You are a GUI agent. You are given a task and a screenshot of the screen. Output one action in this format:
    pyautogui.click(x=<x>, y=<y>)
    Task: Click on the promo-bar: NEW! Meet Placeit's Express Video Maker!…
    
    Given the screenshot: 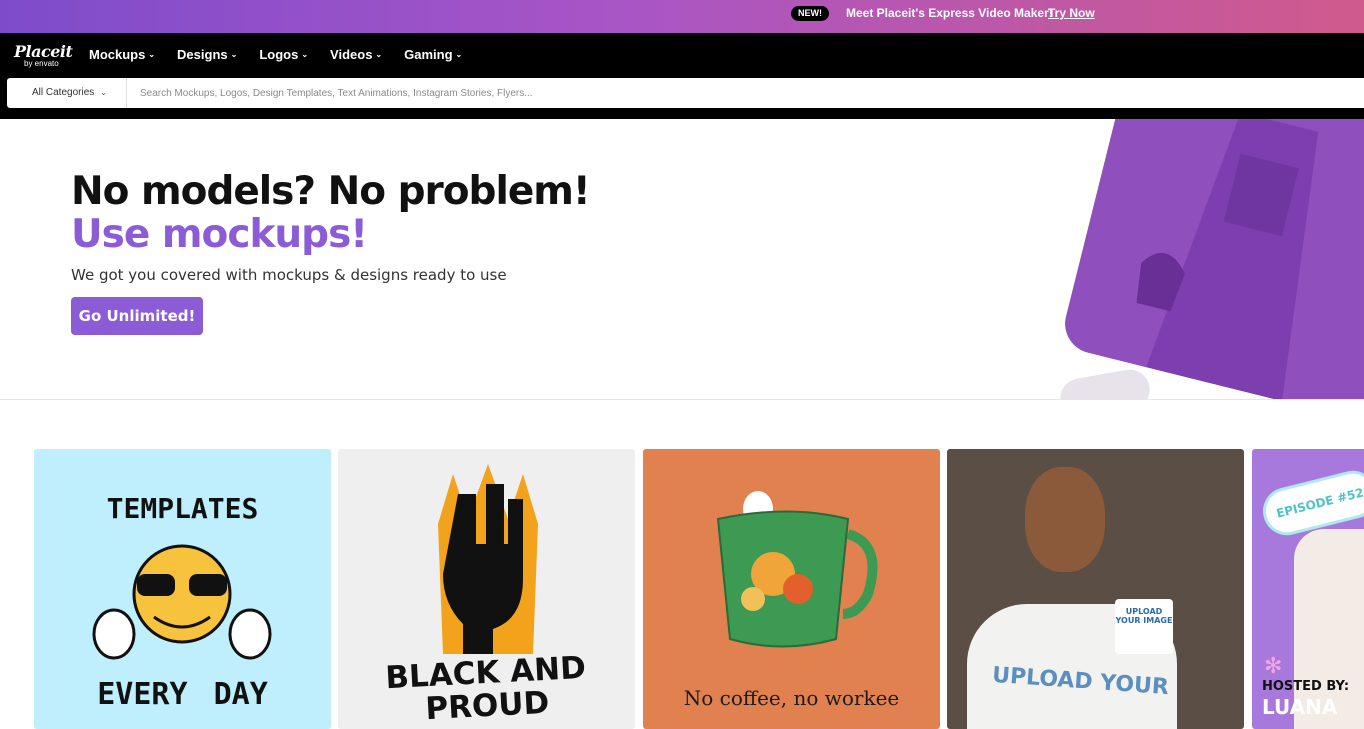 What is the action you would take?
    pyautogui.click(x=682, y=16)
    